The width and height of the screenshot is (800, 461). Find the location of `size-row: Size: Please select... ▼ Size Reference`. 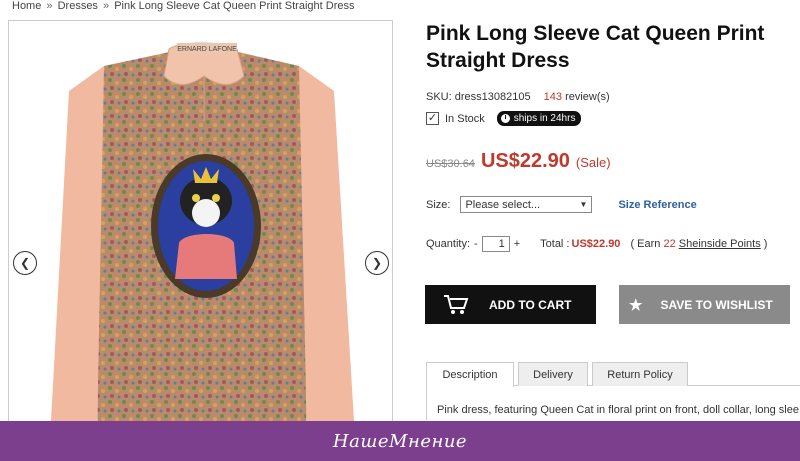

size-row: Size: Please select... ▼ Size Reference is located at coordinates (561, 204).